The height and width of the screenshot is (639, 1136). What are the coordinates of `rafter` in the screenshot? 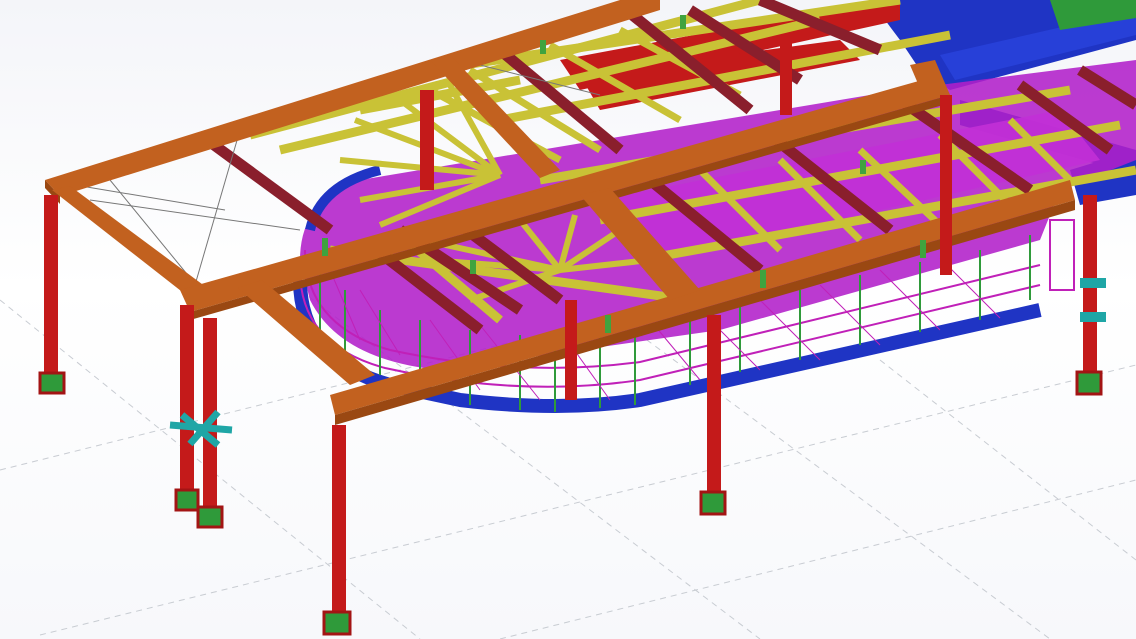 It's located at (270, 186).